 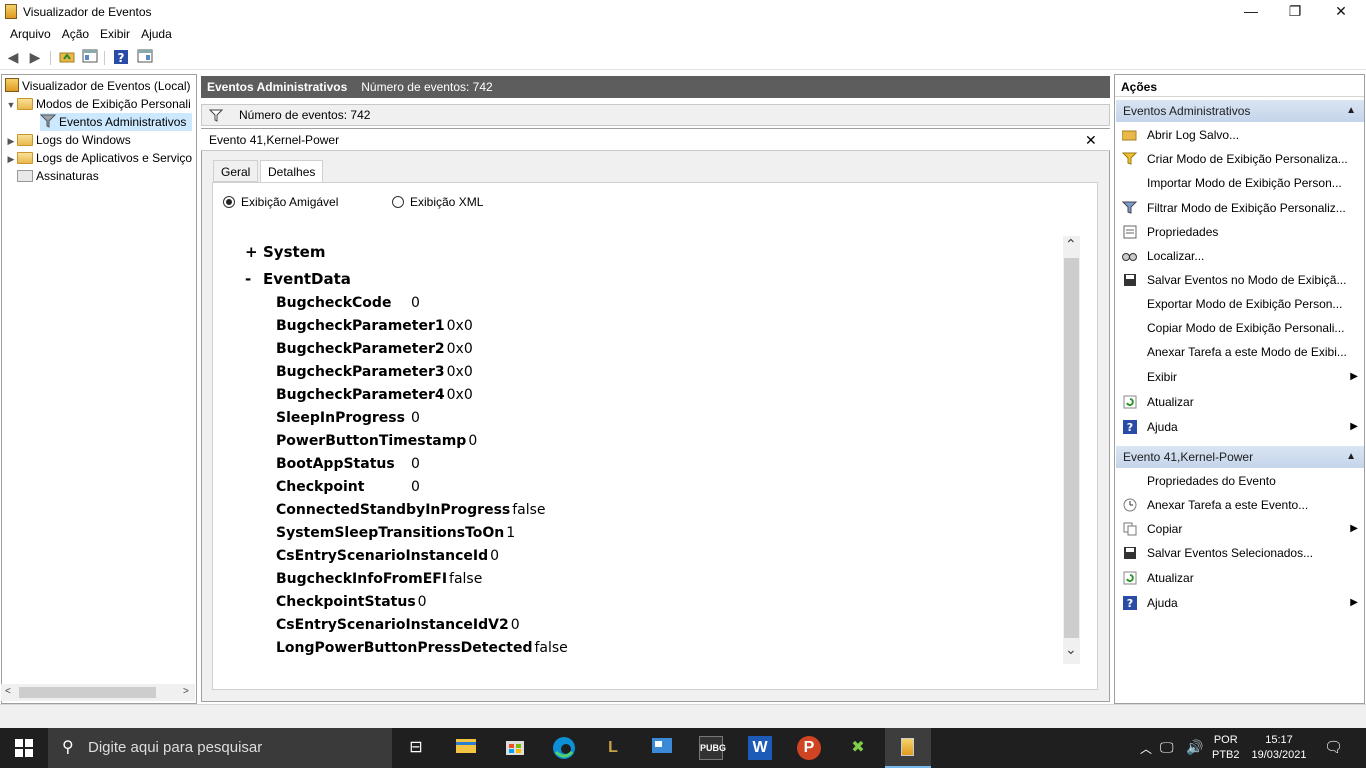 I want to click on expand-toggle: +, so click(x=254, y=252).